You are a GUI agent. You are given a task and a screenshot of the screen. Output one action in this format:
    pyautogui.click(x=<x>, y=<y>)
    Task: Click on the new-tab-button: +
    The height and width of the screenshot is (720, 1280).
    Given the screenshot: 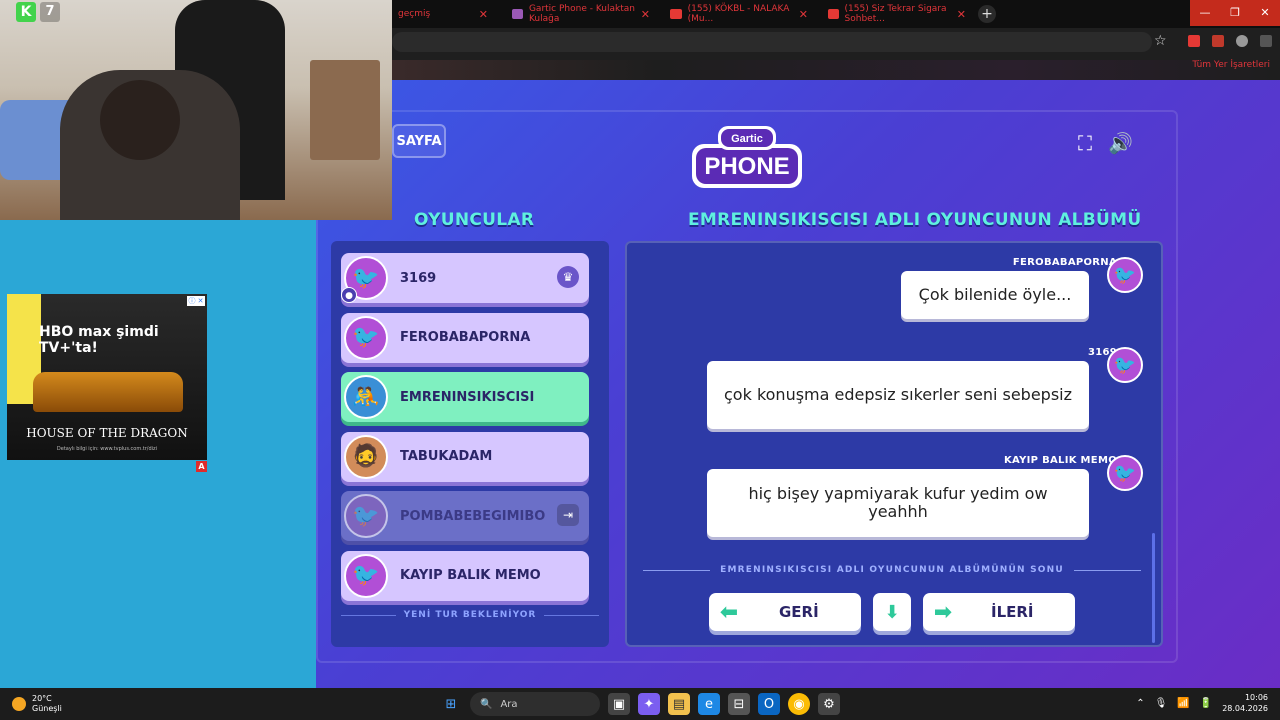 What is the action you would take?
    pyautogui.click(x=987, y=14)
    